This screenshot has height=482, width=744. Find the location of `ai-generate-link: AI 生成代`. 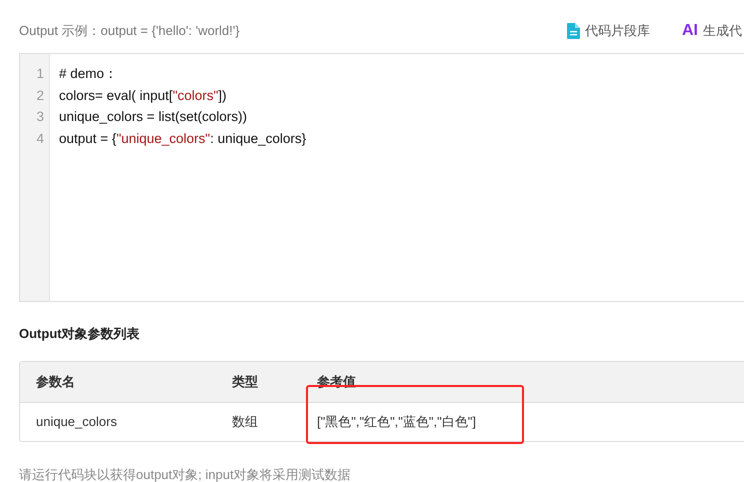

ai-generate-link: AI 生成代 is located at coordinates (712, 31).